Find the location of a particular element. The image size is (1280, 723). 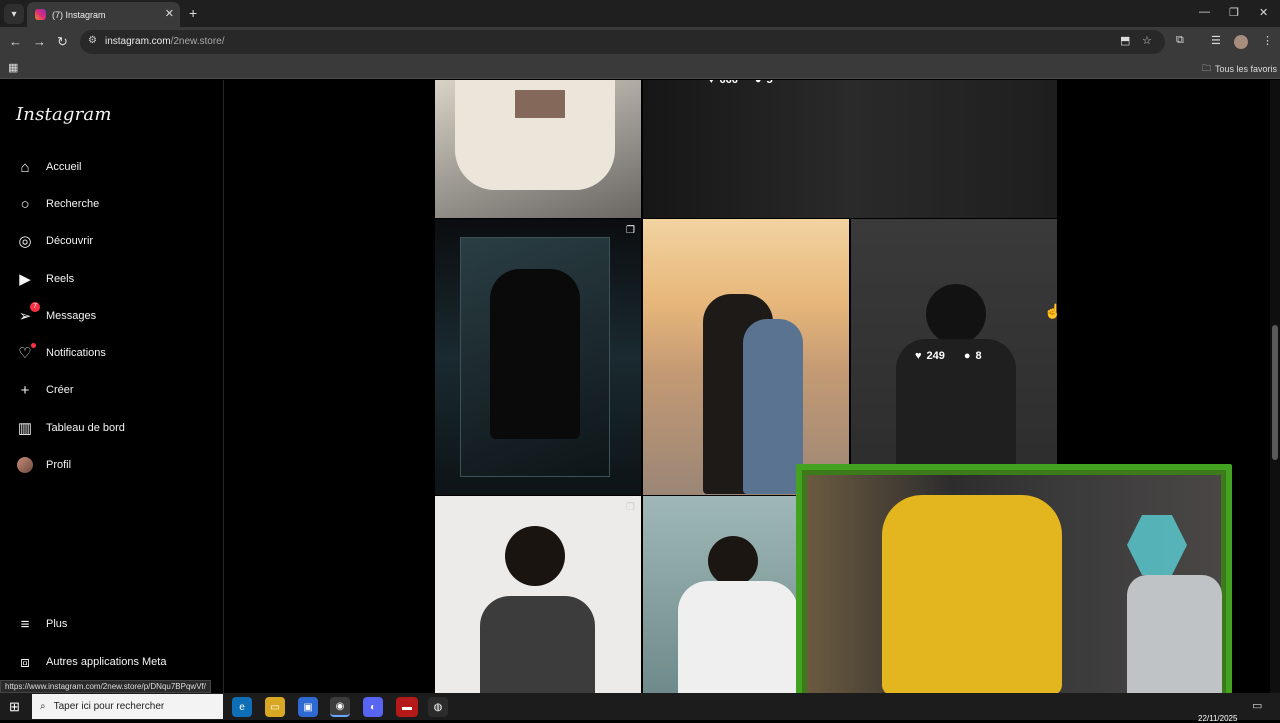

tab-title: (7) Instagram is located at coordinates (79, 14).